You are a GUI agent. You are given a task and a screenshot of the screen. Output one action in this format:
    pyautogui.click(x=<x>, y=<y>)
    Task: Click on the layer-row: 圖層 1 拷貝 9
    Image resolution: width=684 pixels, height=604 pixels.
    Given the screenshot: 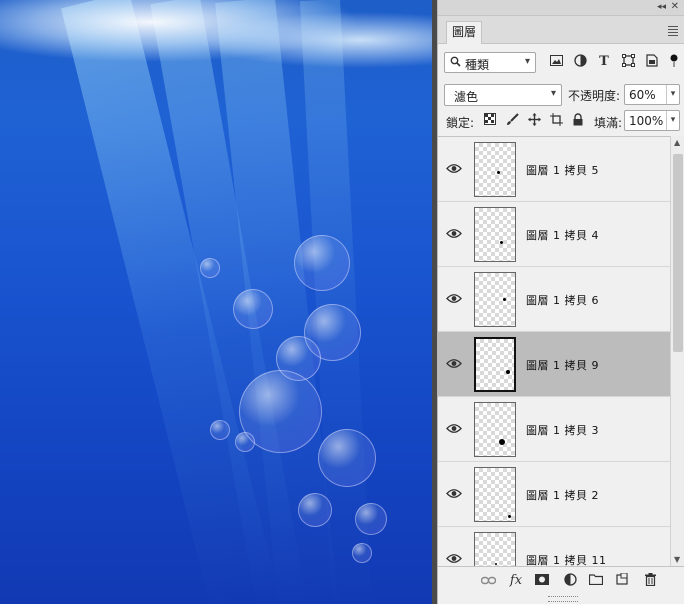 What is the action you would take?
    pyautogui.click(x=554, y=364)
    